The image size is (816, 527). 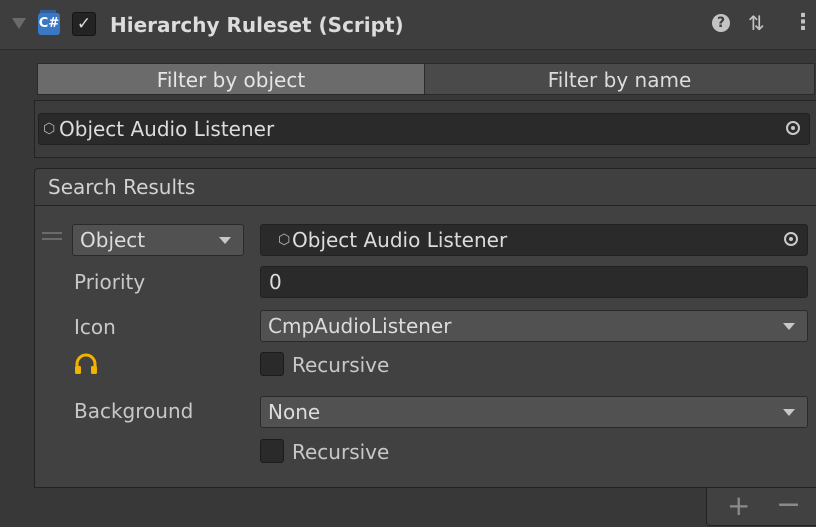 I want to click on background-dropdown-value: None, so click(x=294, y=412).